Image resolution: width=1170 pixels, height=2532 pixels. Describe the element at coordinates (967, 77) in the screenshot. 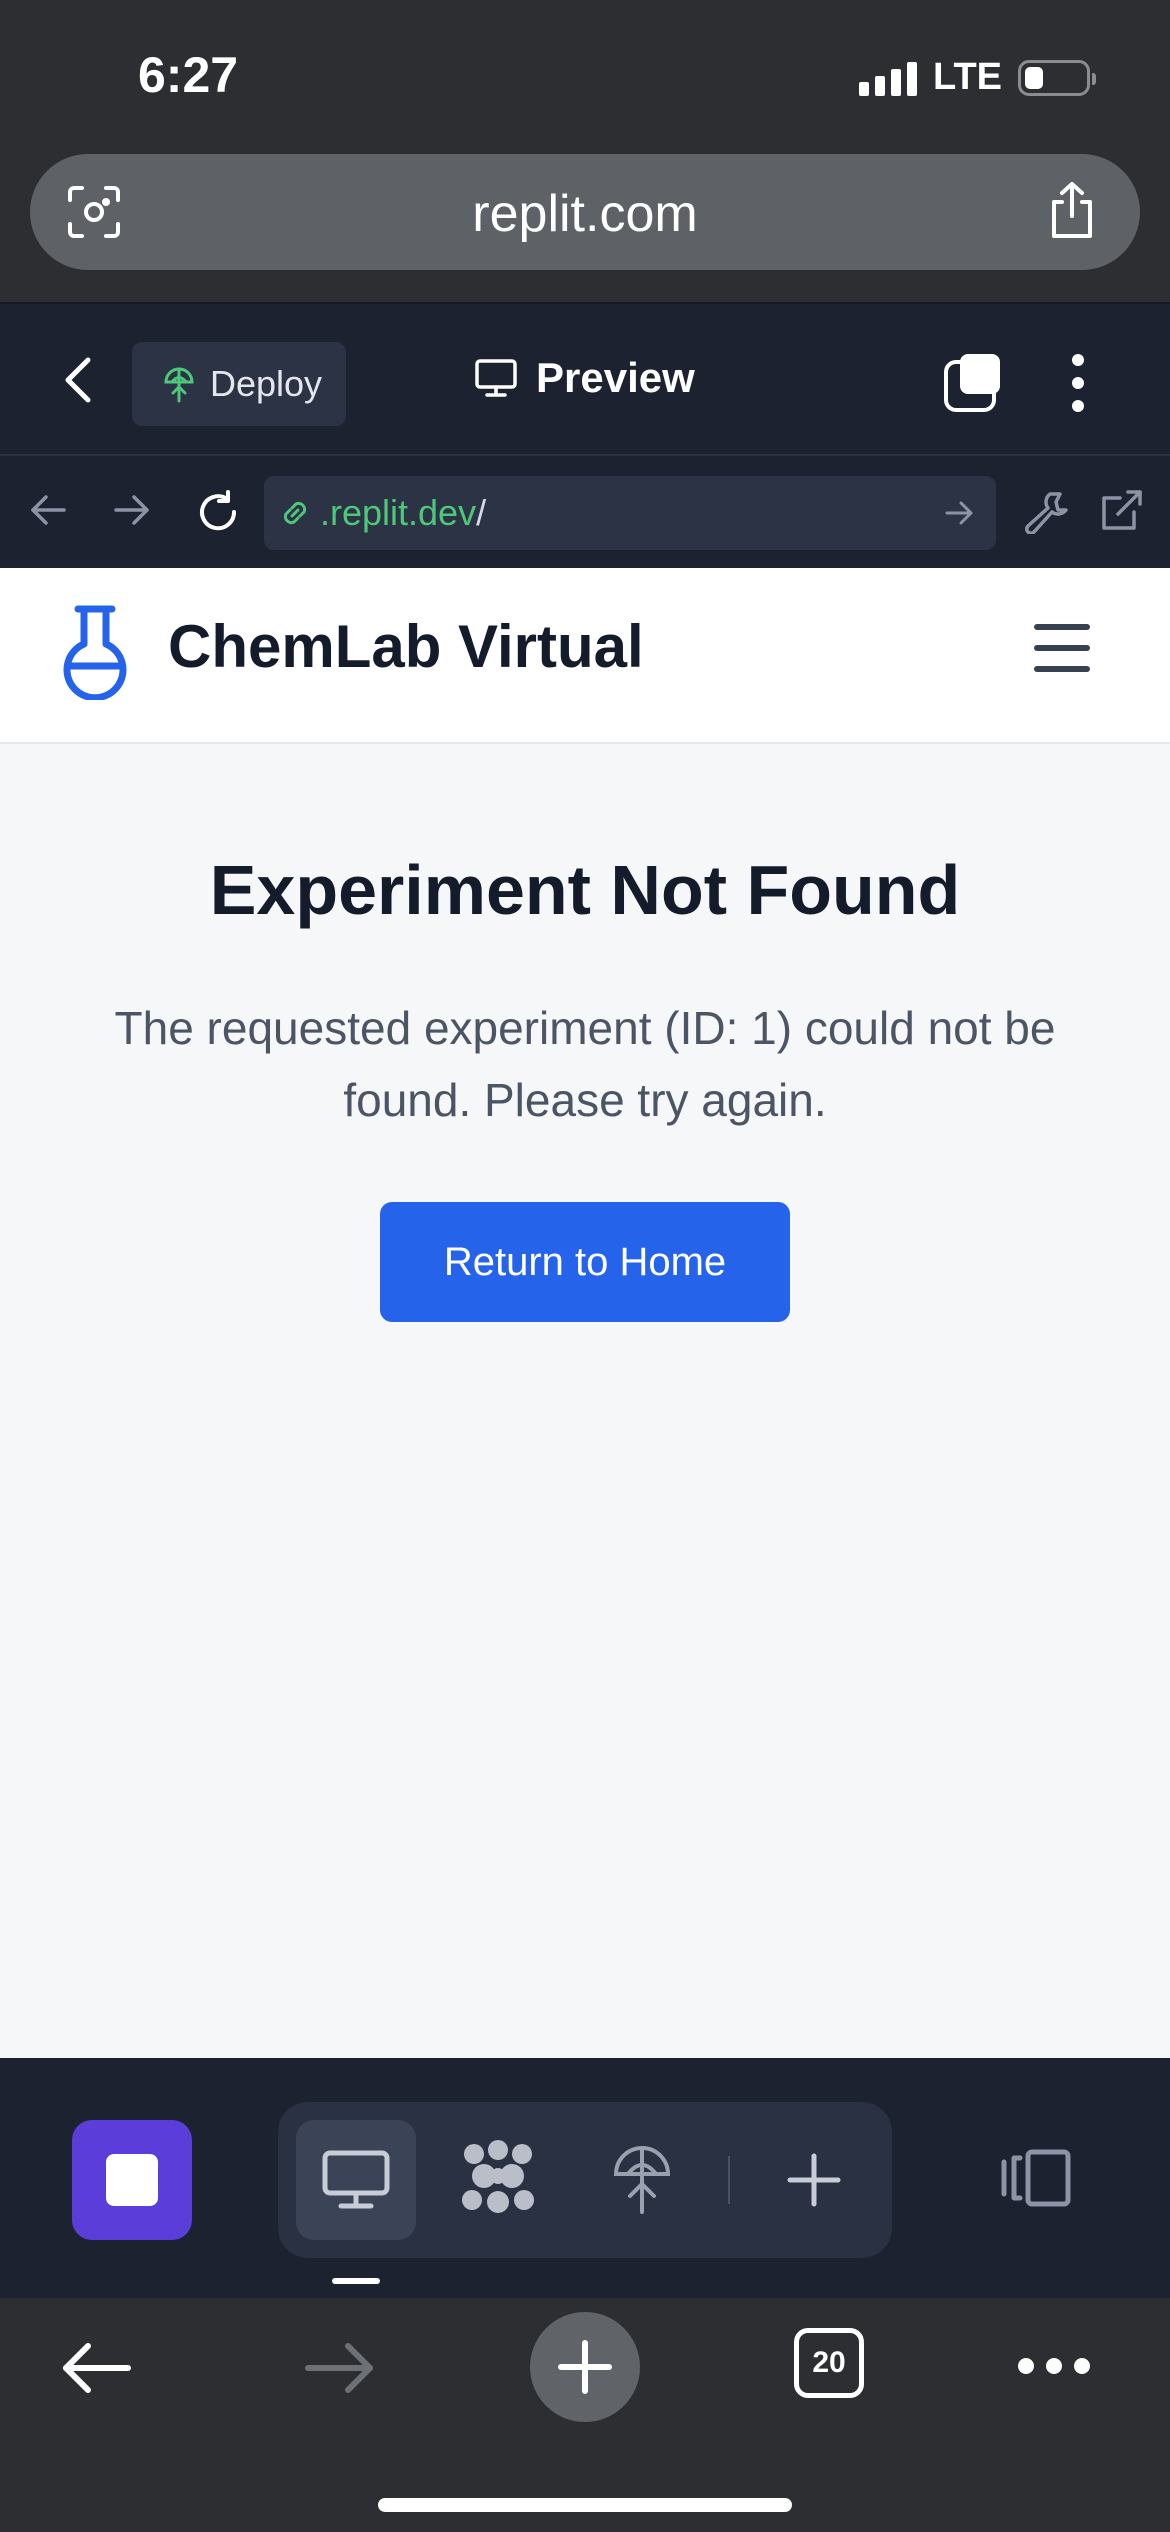

I see `network-label: LTE` at that location.